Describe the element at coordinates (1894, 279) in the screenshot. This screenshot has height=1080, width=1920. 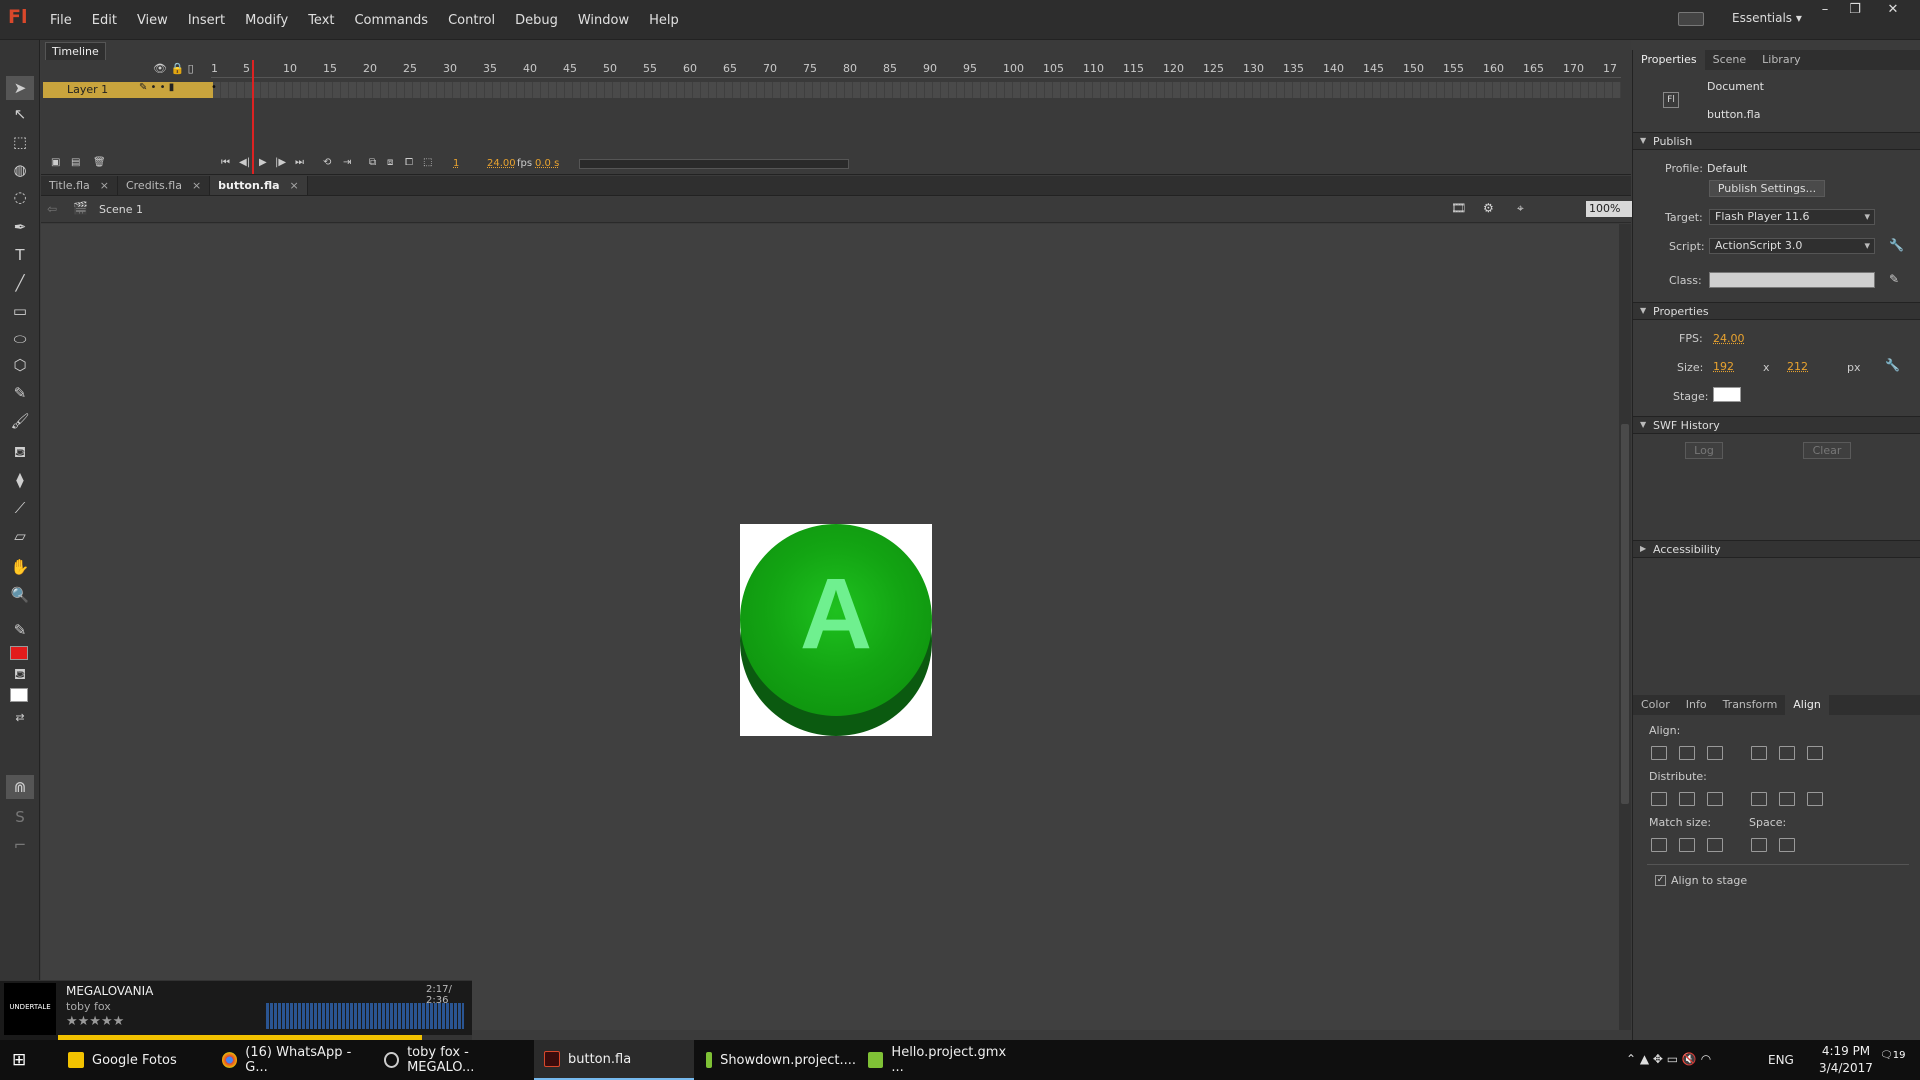
I see `edit-class-pencil-icon: ✎` at that location.